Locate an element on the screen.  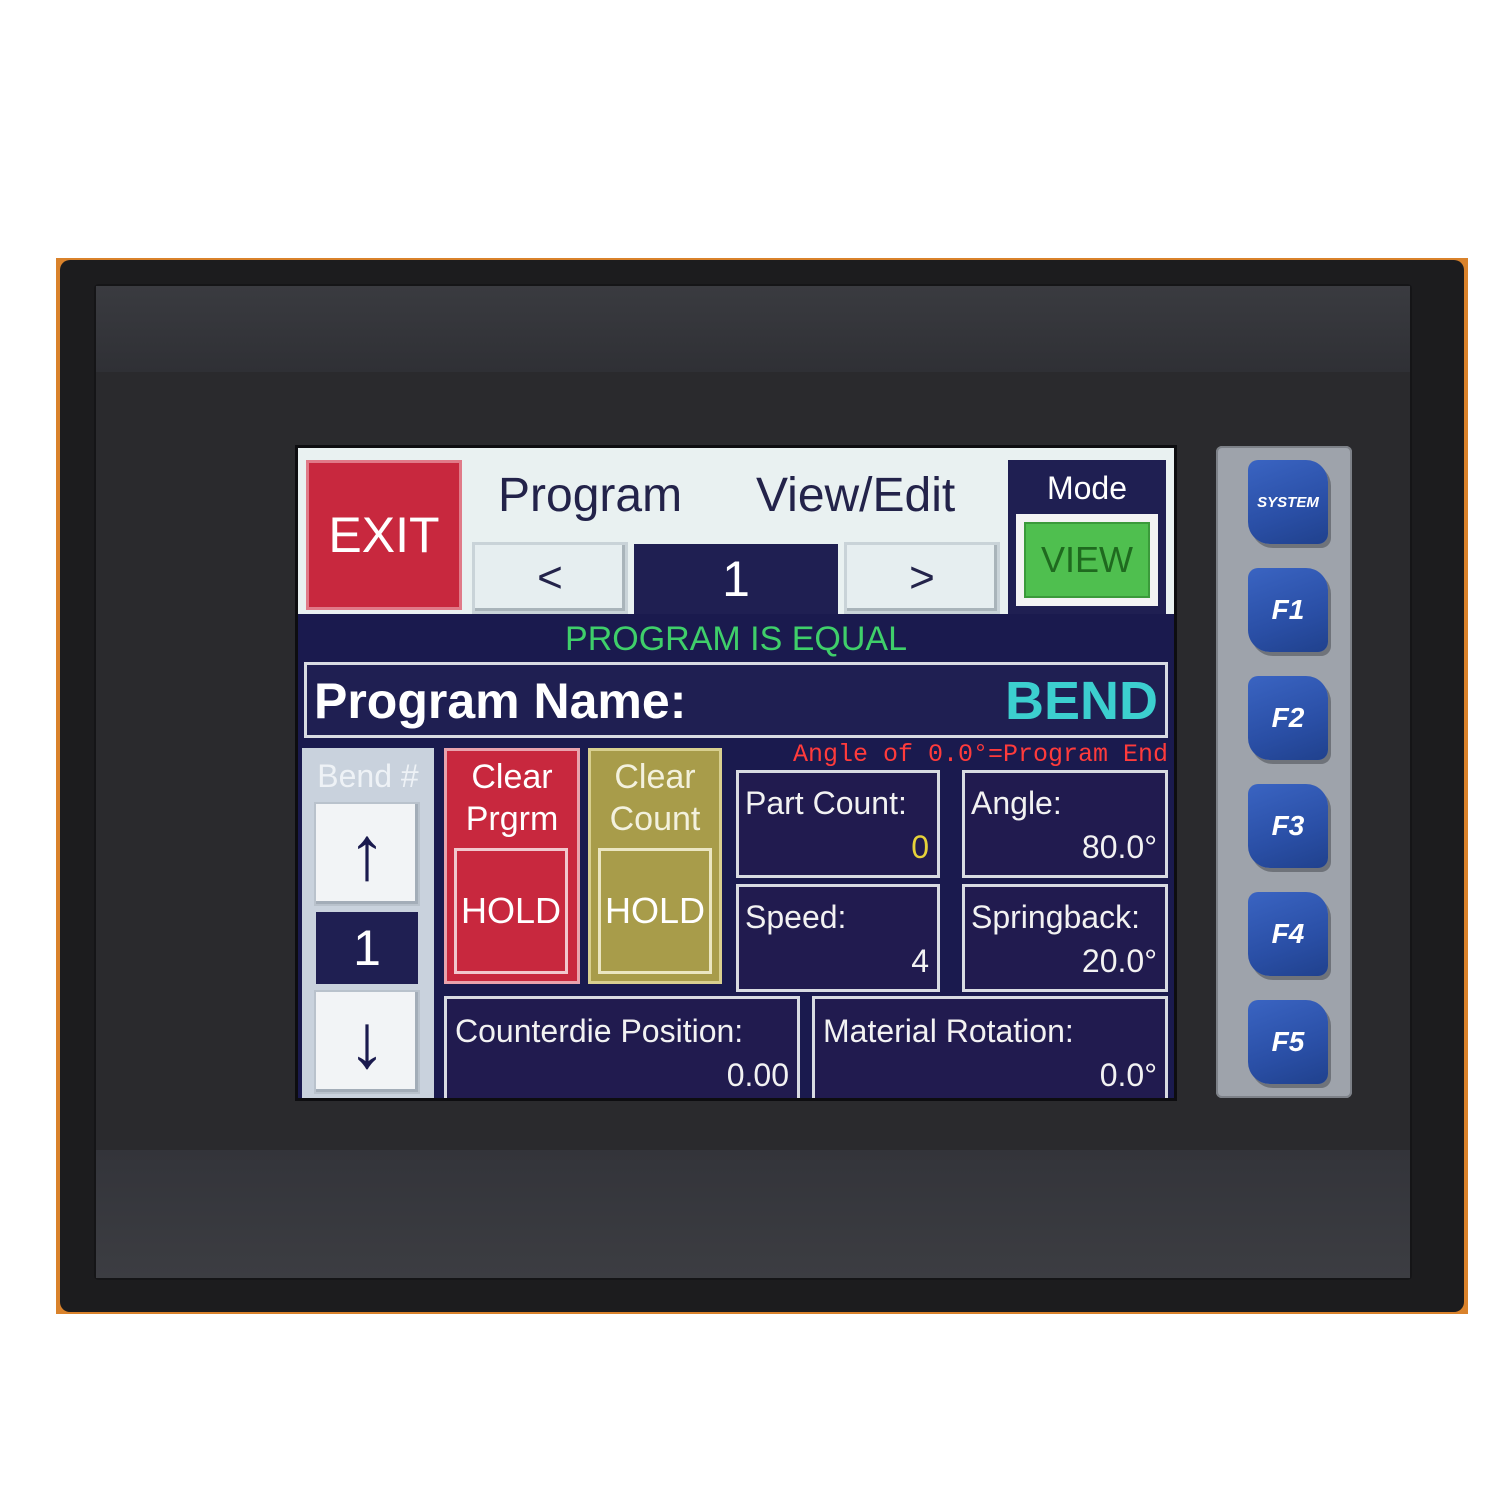
exit-button: EXIT is located at coordinates (384, 535).